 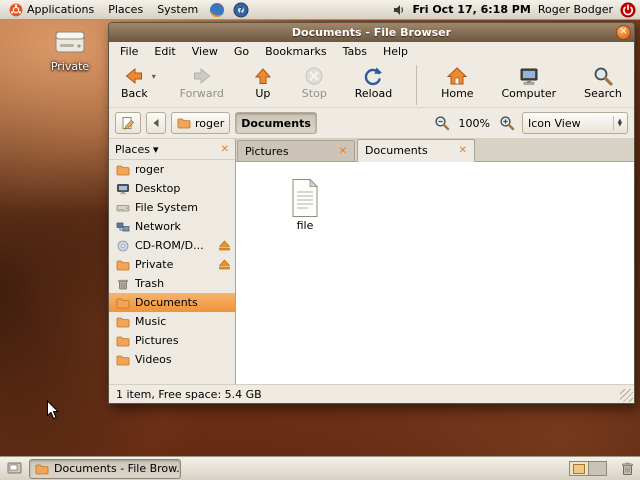 What do you see at coordinates (296, 150) in the screenshot?
I see `tab-pictures: Pictures ✕` at bounding box center [296, 150].